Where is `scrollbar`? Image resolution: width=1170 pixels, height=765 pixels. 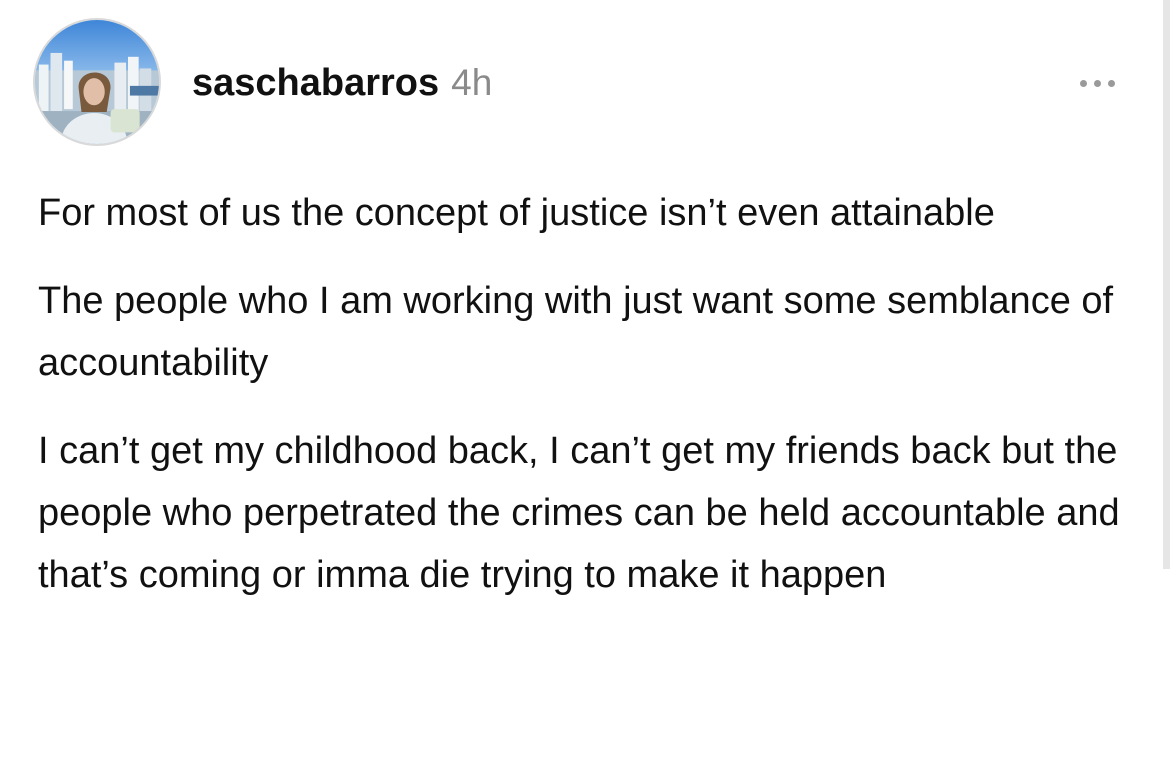
scrollbar is located at coordinates (1166, 284).